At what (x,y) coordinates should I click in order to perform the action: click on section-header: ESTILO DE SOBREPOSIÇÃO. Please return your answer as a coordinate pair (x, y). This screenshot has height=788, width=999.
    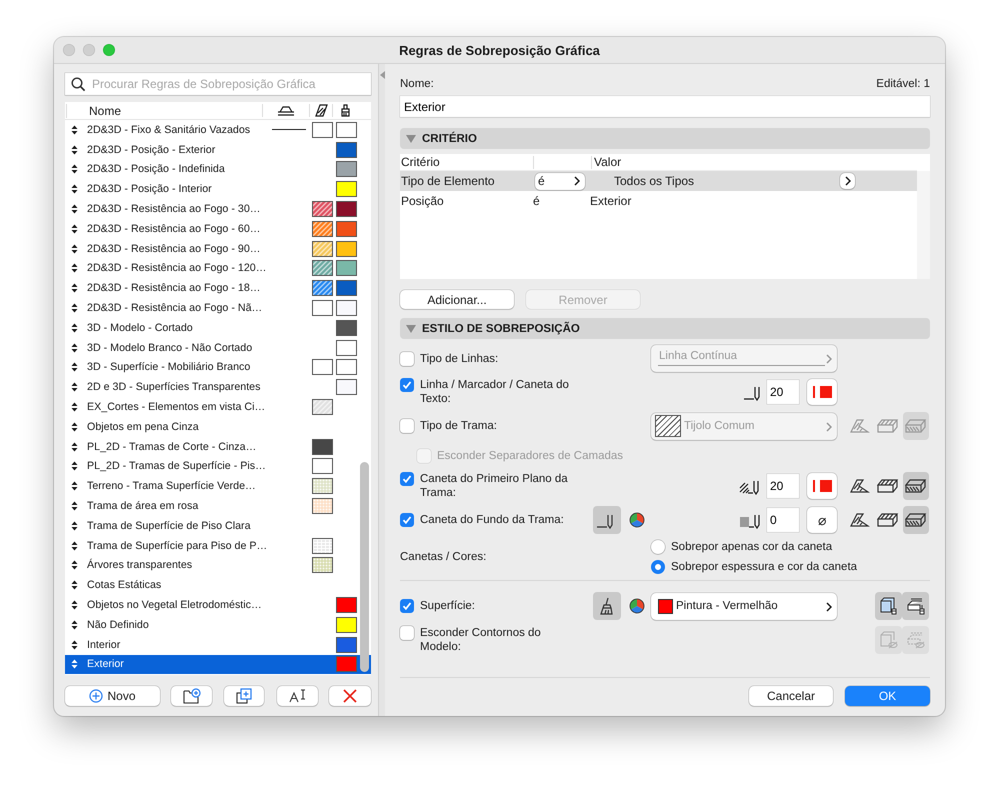
    Looking at the image, I should click on (665, 328).